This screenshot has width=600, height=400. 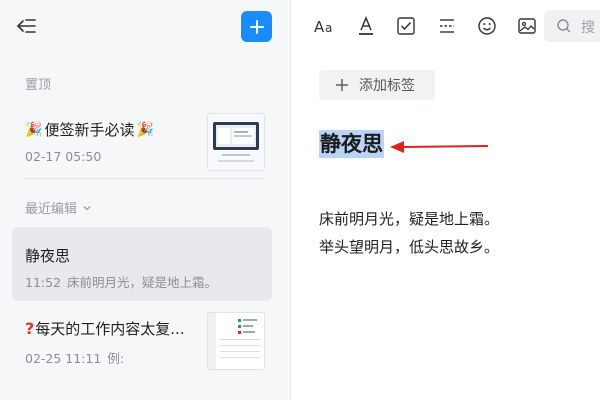 I want to click on document-body-line: 举头望明月，低头思故乡。, so click(x=409, y=246).